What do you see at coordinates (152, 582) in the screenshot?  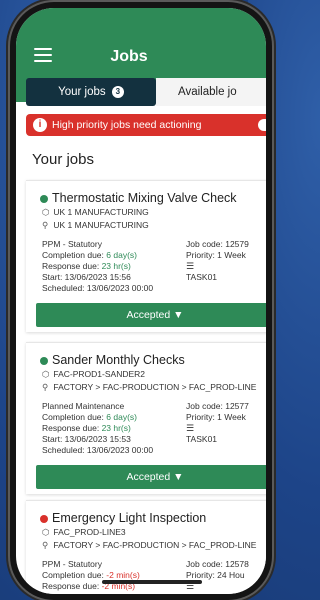 I see `home-indicator` at bounding box center [152, 582].